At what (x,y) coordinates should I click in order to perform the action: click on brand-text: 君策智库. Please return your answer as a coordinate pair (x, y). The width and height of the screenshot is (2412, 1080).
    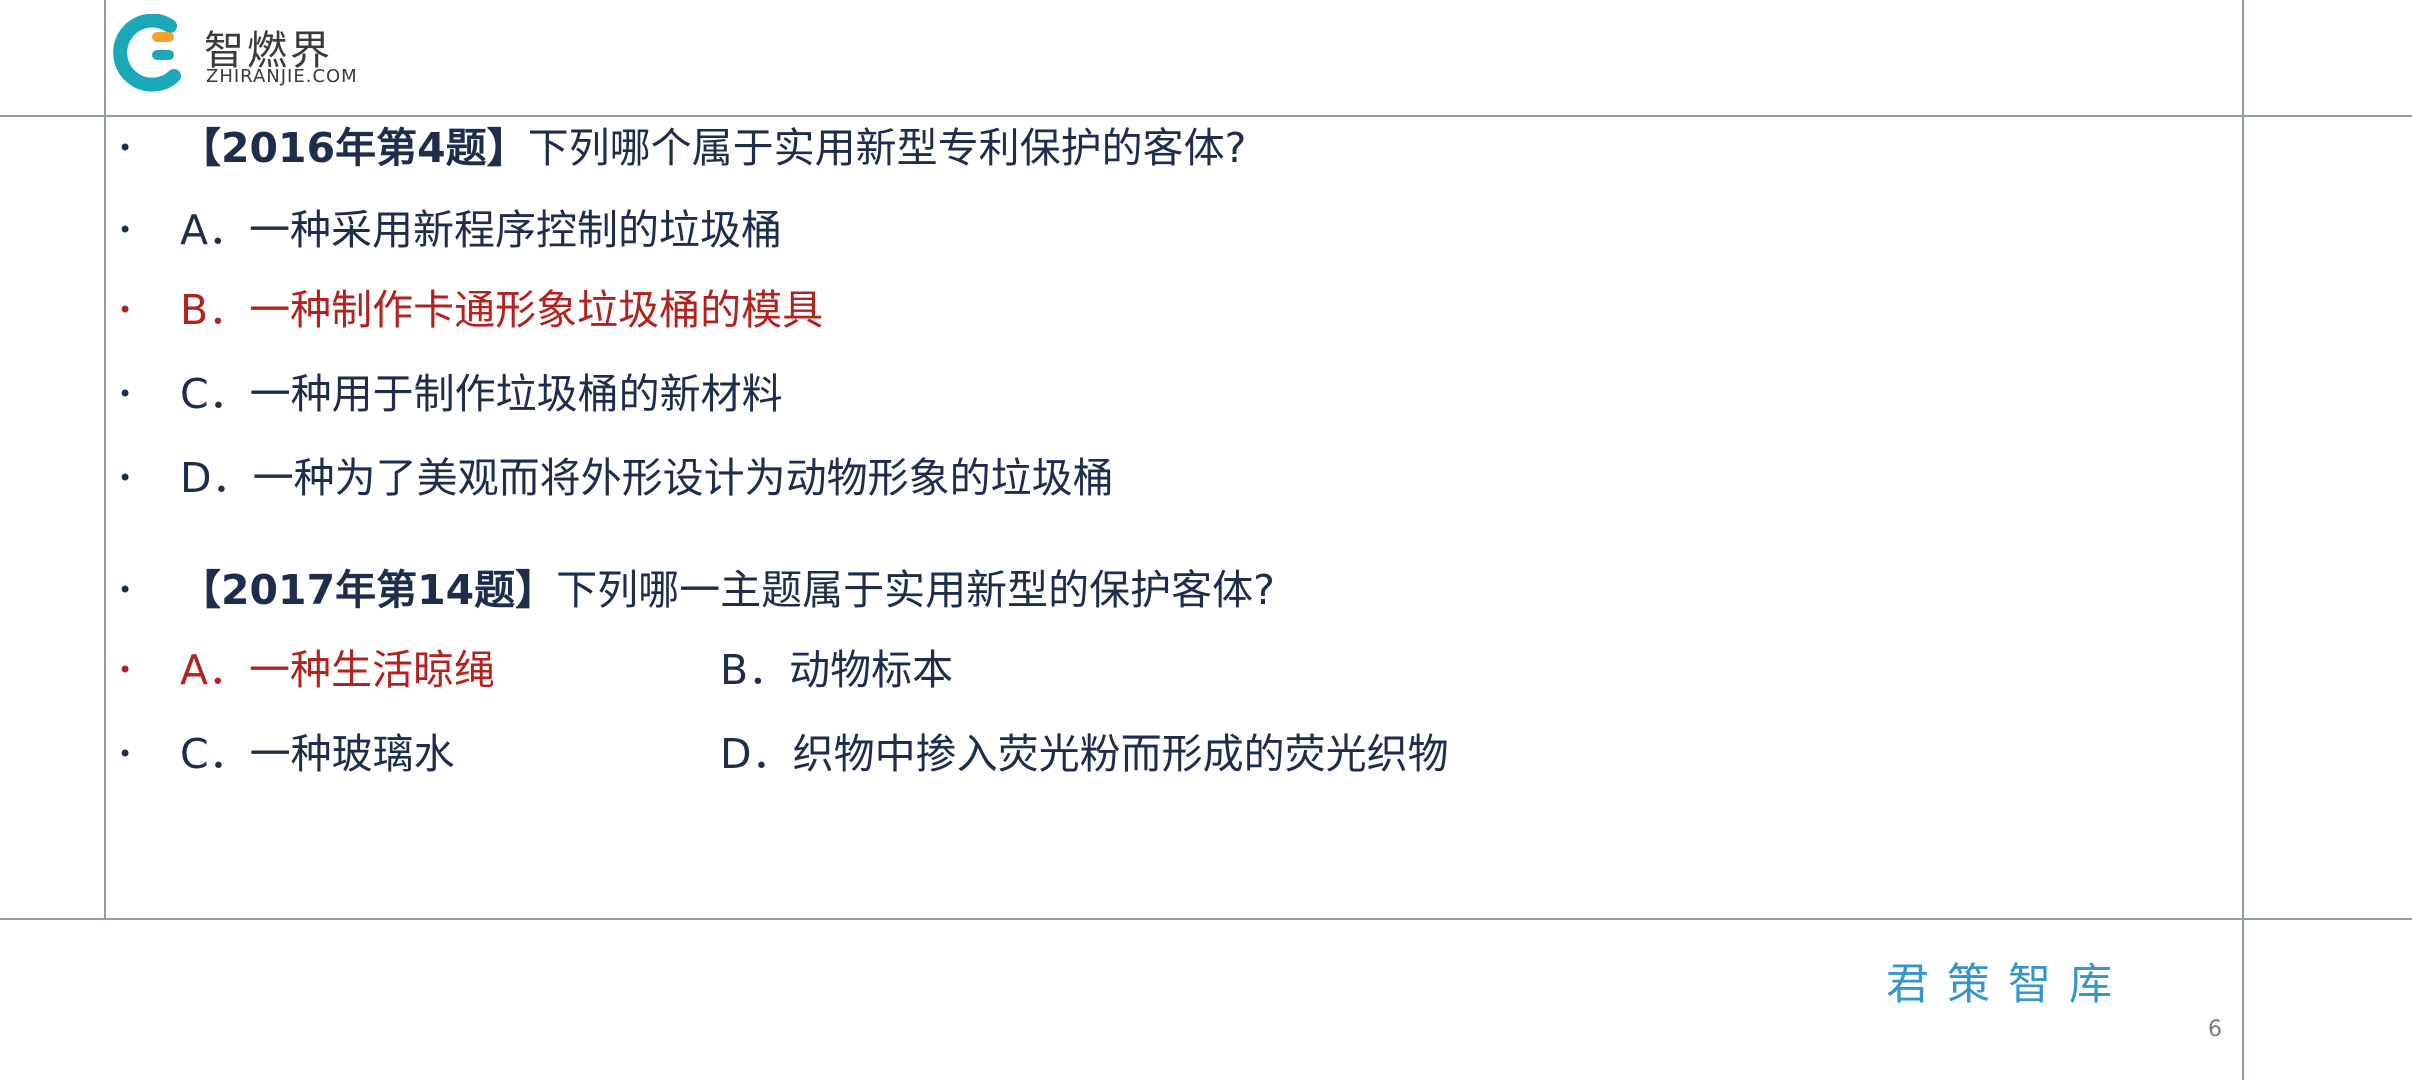
    Looking at the image, I should click on (2008, 985).